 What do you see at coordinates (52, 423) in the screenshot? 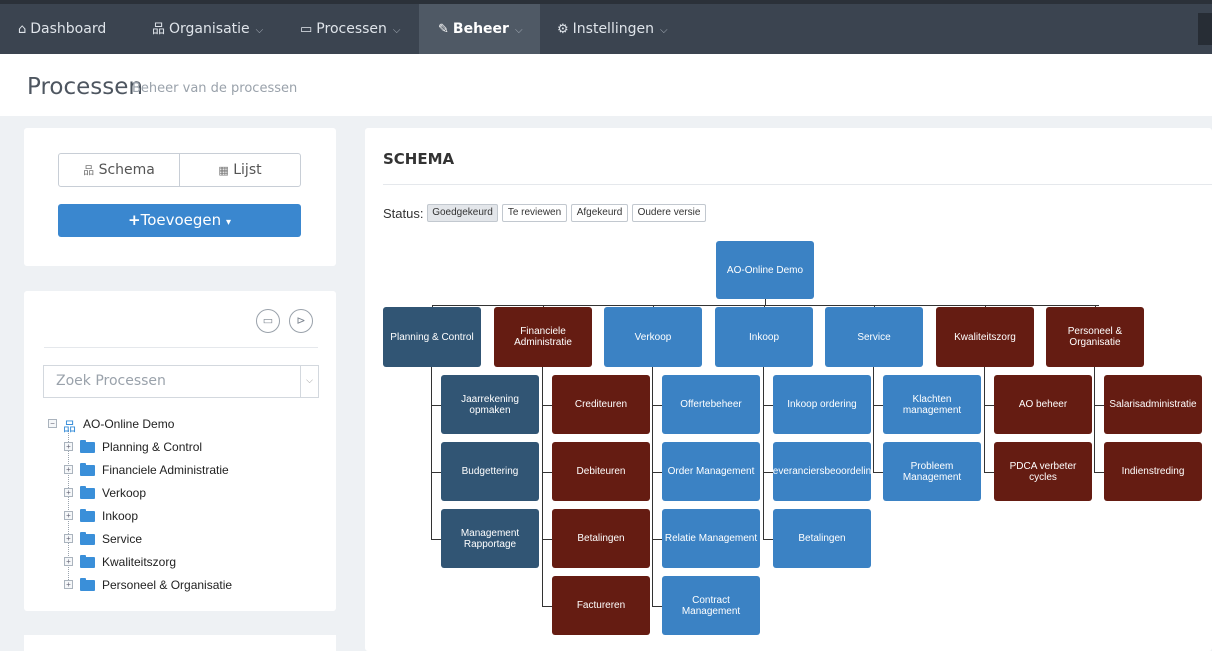
I see `collapse-icon: −` at bounding box center [52, 423].